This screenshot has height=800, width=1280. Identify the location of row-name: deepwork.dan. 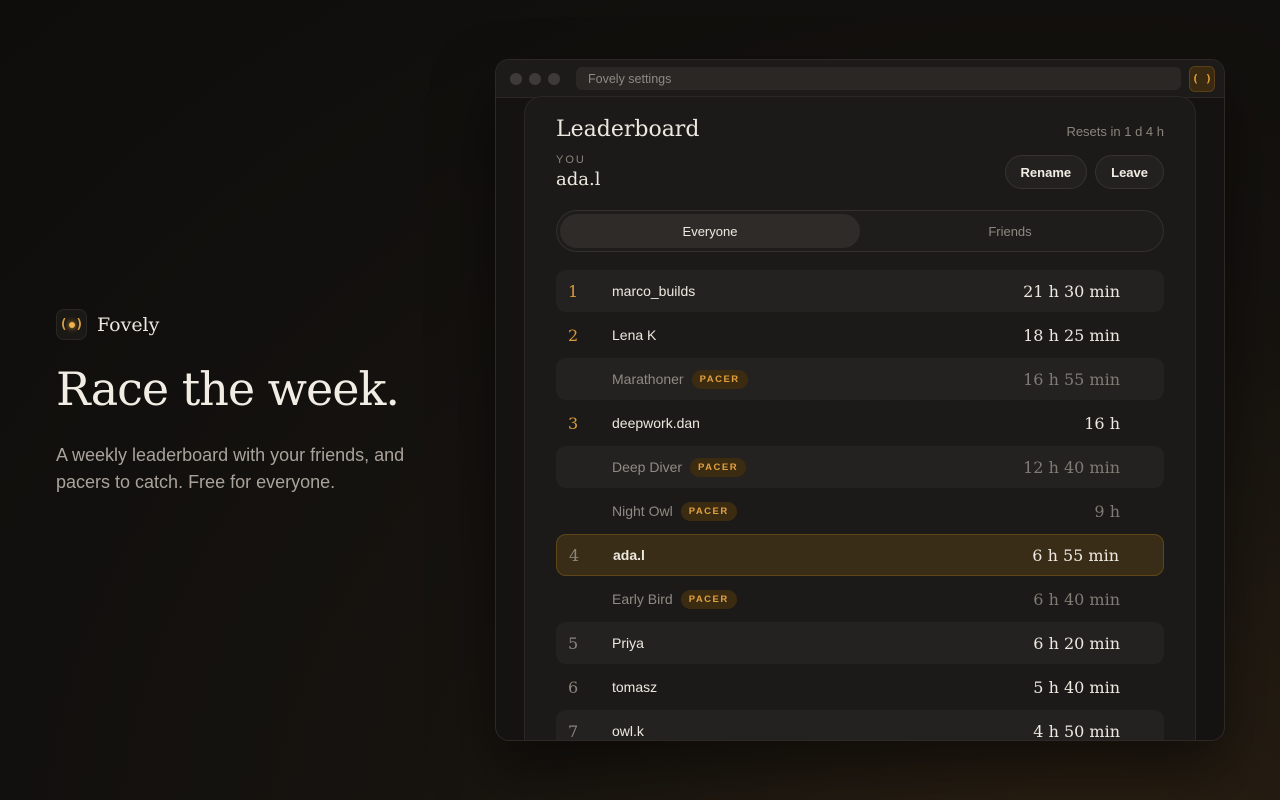
(656, 423).